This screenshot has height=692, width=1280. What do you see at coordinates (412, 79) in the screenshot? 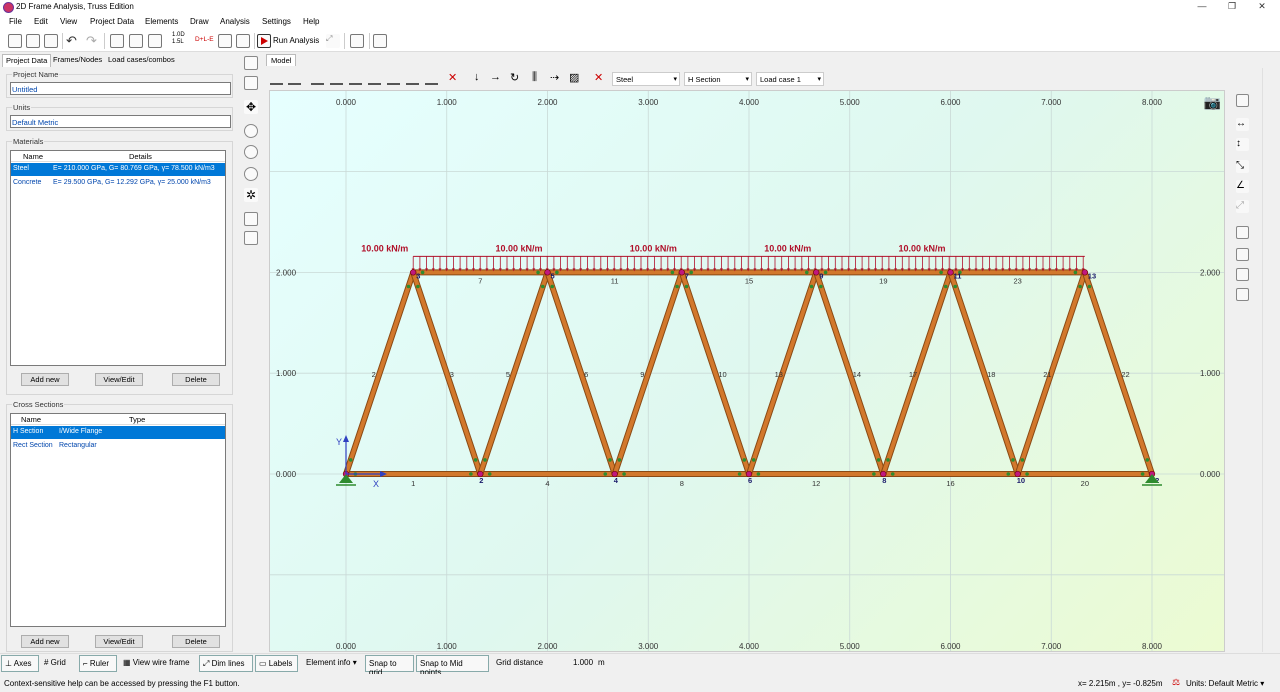
I see `hinge-icon` at bounding box center [412, 79].